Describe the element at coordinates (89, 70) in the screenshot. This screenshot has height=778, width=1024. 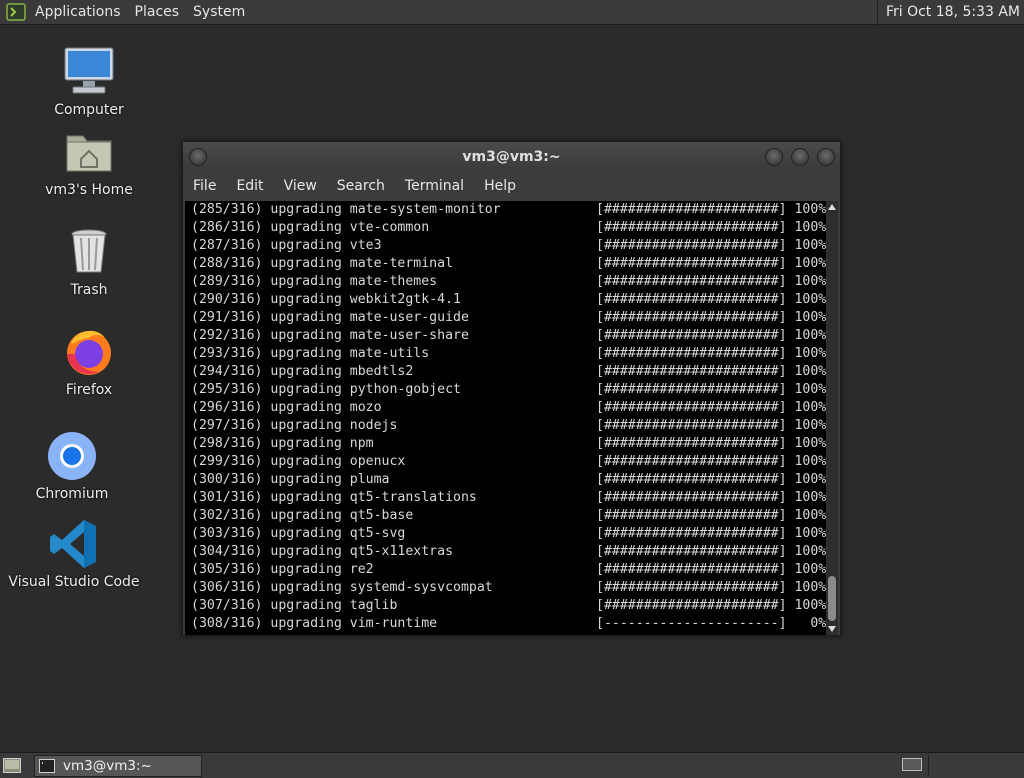
I see `computer-icon` at that location.